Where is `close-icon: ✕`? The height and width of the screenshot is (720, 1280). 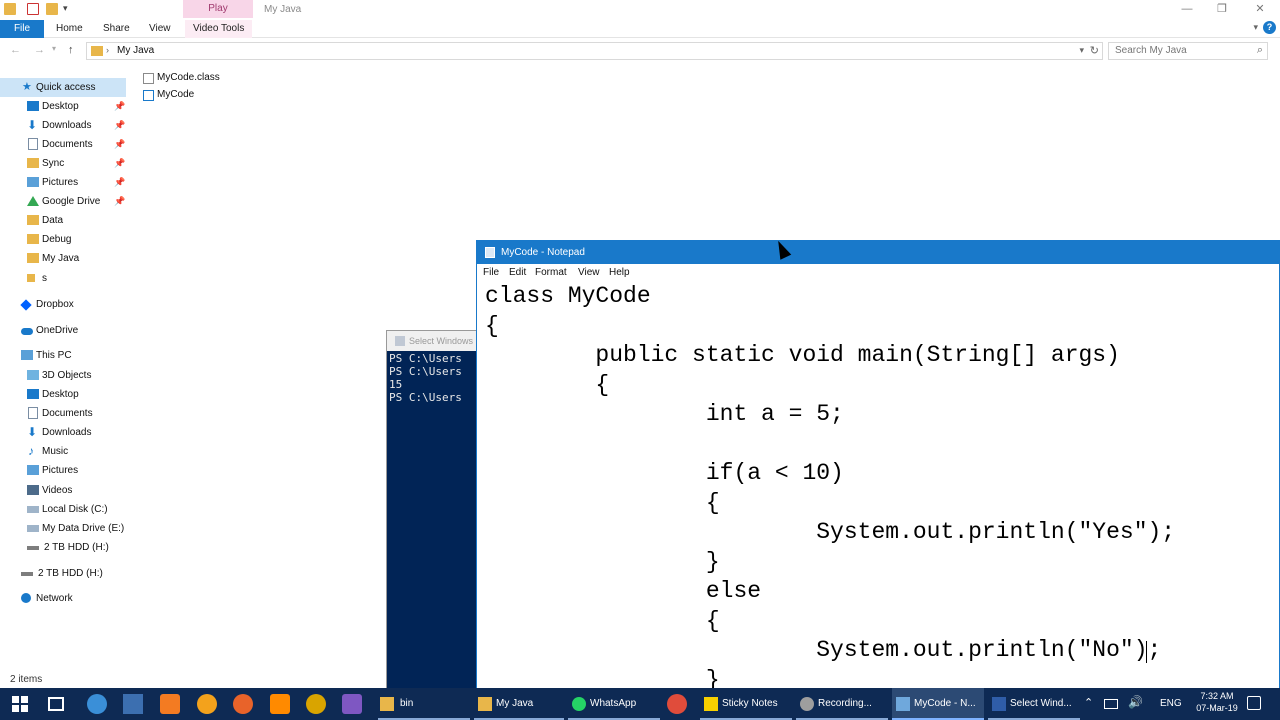 close-icon: ✕ is located at coordinates (1260, 9).